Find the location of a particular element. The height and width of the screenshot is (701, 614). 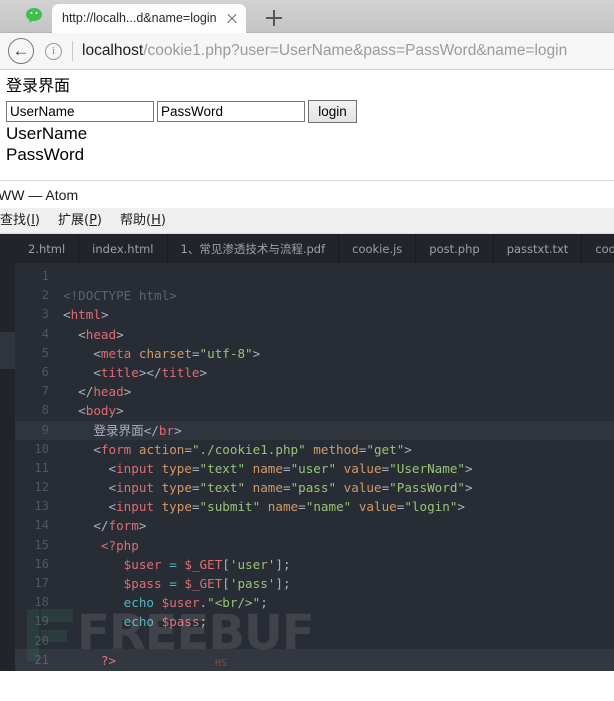

atom-window-title: WW — Atom is located at coordinates (39, 194).